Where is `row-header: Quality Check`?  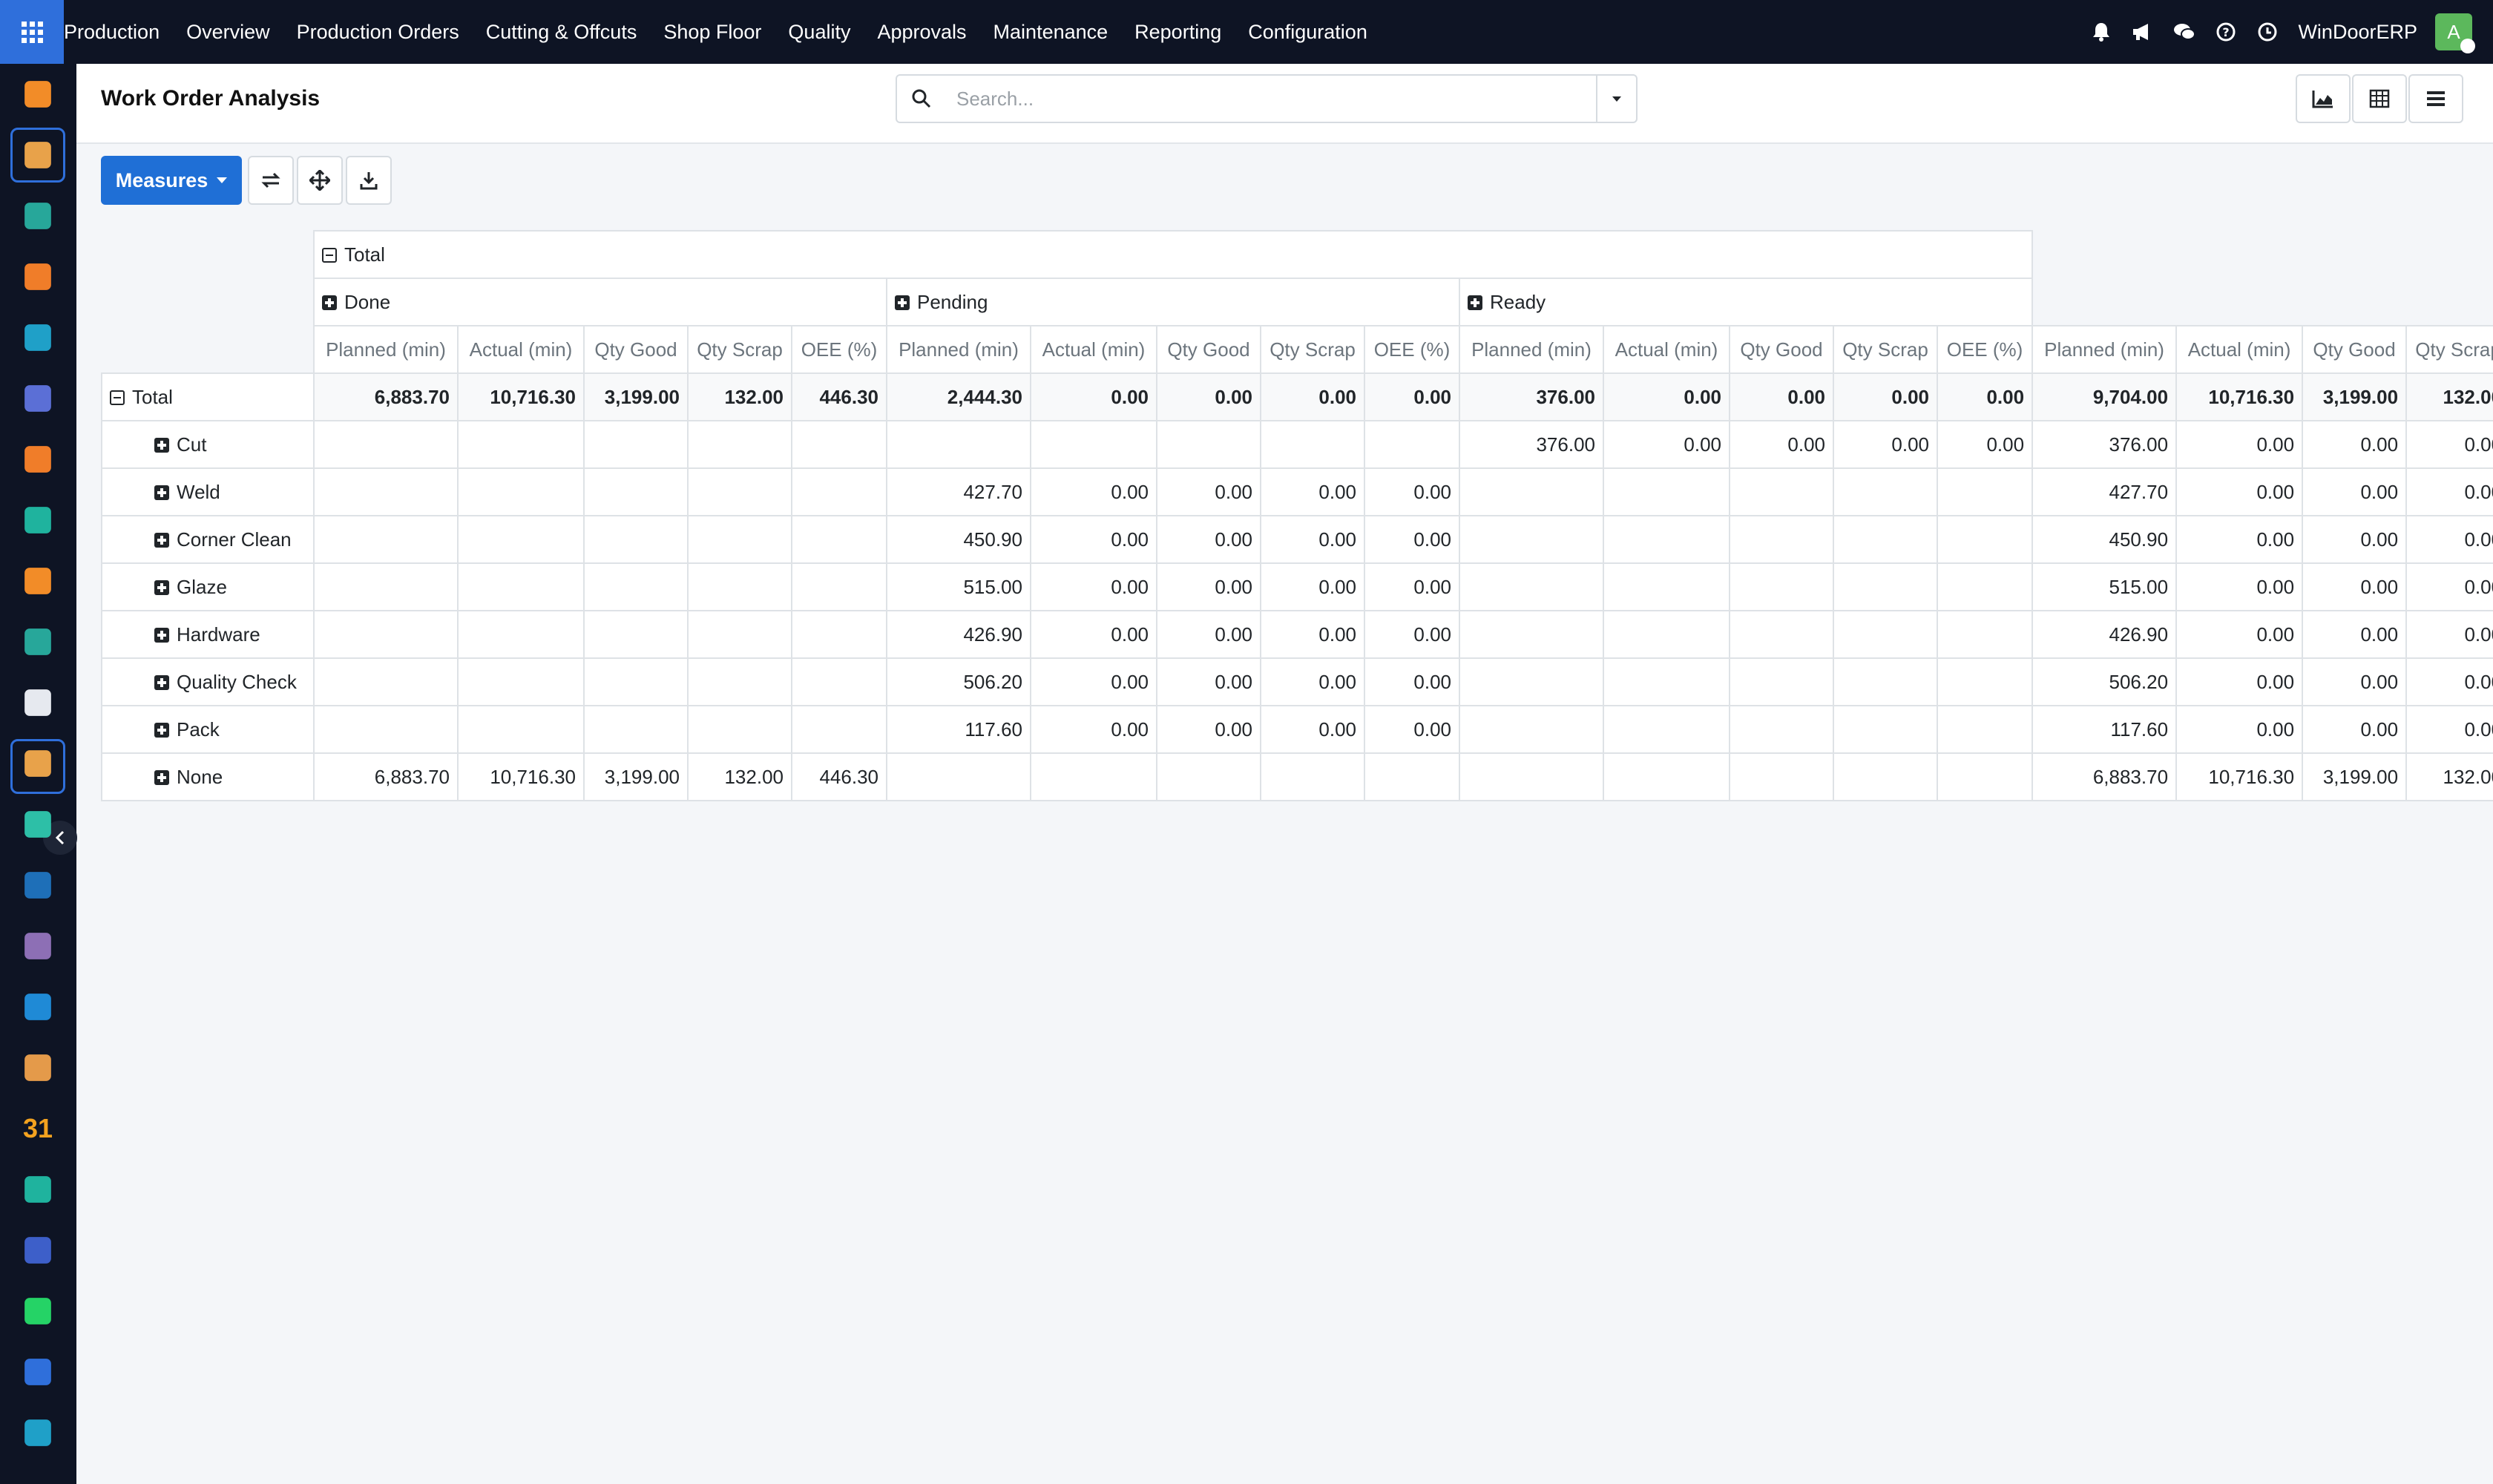 row-header: Quality Check is located at coordinates (208, 681).